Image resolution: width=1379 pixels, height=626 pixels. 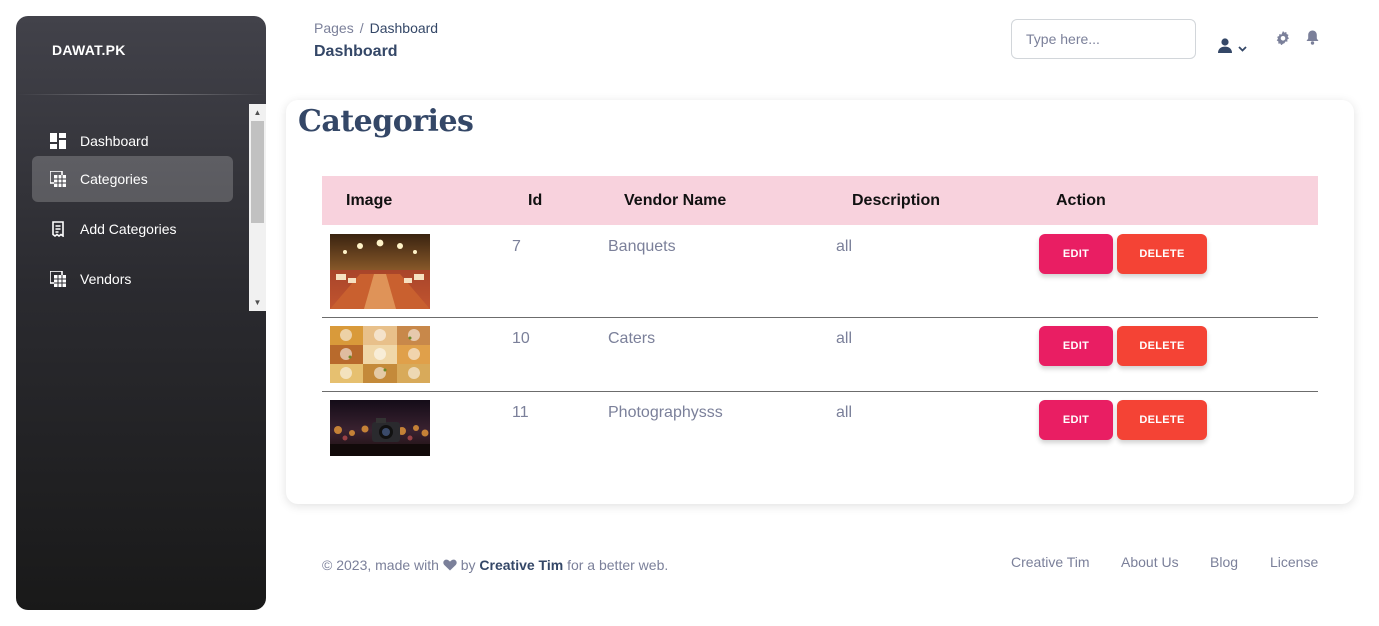 I want to click on cell-id: 11, so click(x=520, y=412).